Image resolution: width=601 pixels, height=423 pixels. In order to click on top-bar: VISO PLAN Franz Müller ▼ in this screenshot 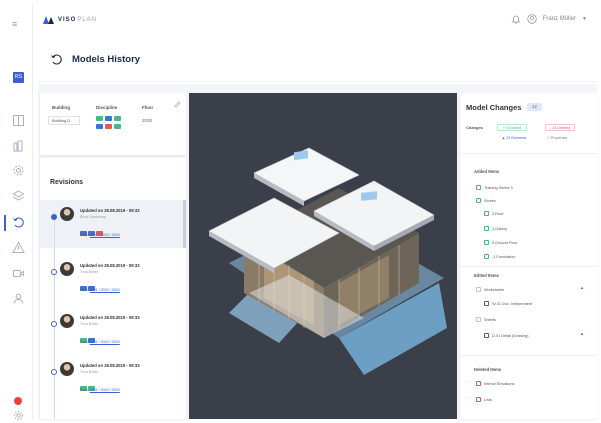, I will do `click(315, 20)`.